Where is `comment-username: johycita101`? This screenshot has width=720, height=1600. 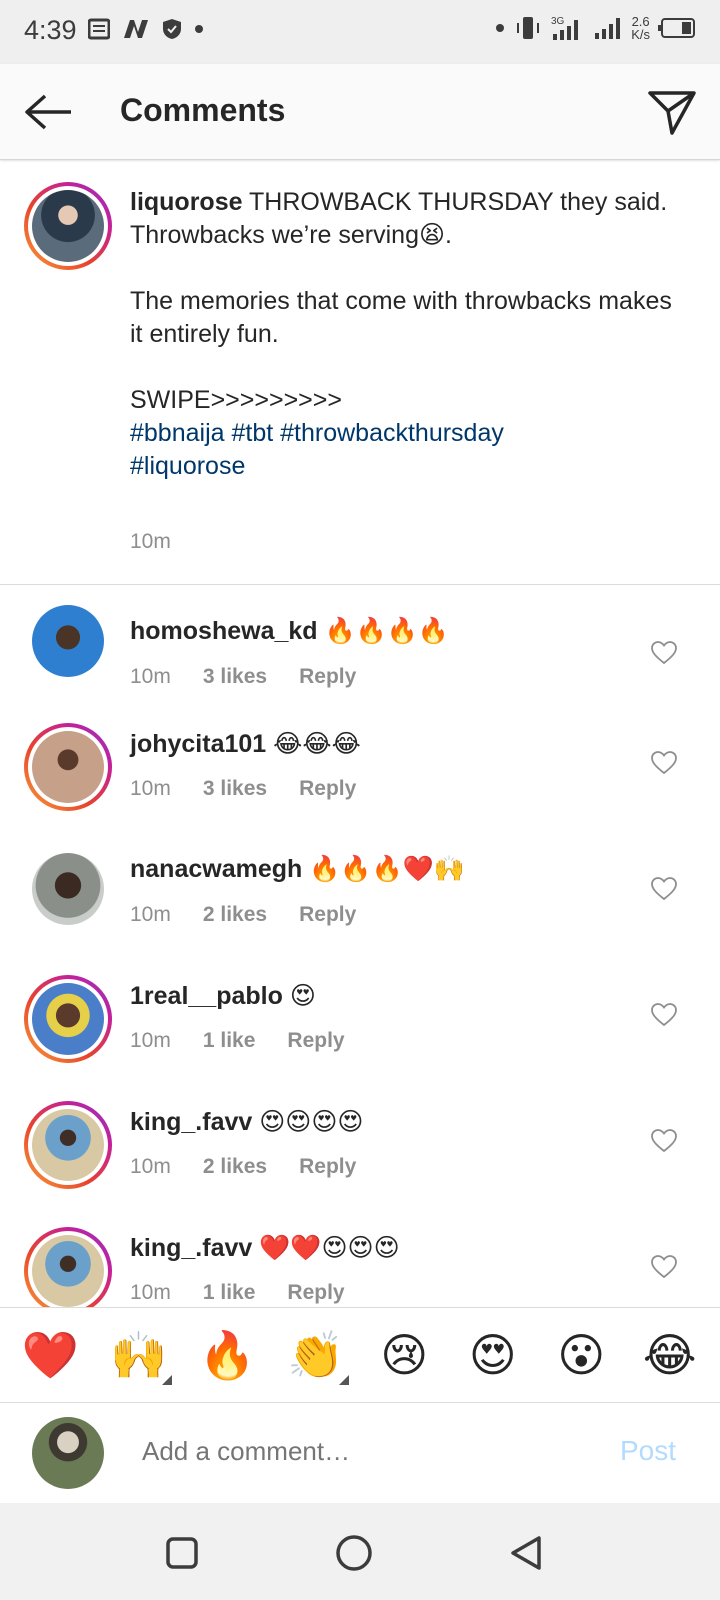 comment-username: johycita101 is located at coordinates (198, 744).